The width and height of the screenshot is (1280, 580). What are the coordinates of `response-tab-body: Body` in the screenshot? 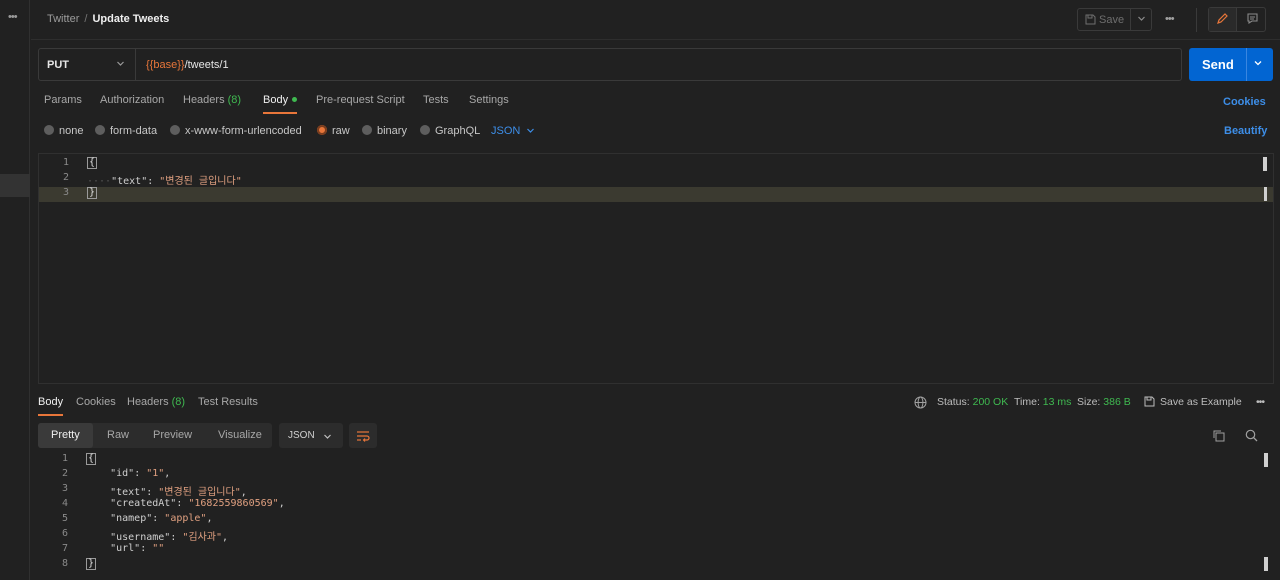 It's located at (51, 406).